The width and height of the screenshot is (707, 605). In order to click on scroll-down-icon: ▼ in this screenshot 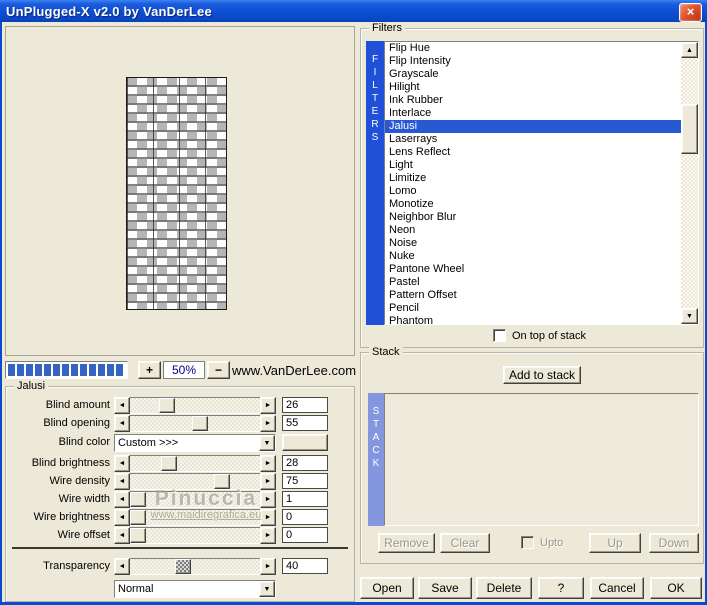, I will do `click(689, 316)`.